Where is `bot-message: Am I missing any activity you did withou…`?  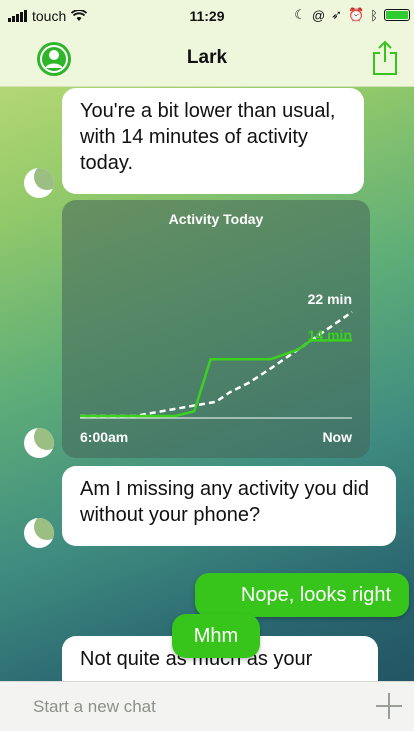
bot-message: Am I missing any activity you did withou… is located at coordinates (229, 506).